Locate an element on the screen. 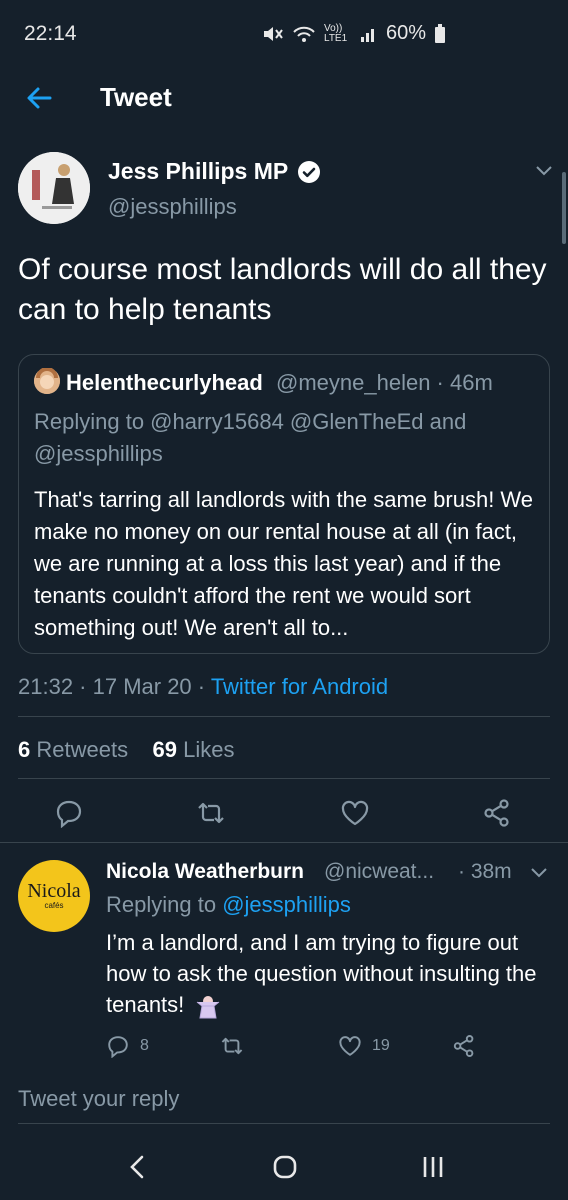 Image resolution: width=568 pixels, height=1200 pixels. reply-avatar: Nicola cafés is located at coordinates (54, 896).